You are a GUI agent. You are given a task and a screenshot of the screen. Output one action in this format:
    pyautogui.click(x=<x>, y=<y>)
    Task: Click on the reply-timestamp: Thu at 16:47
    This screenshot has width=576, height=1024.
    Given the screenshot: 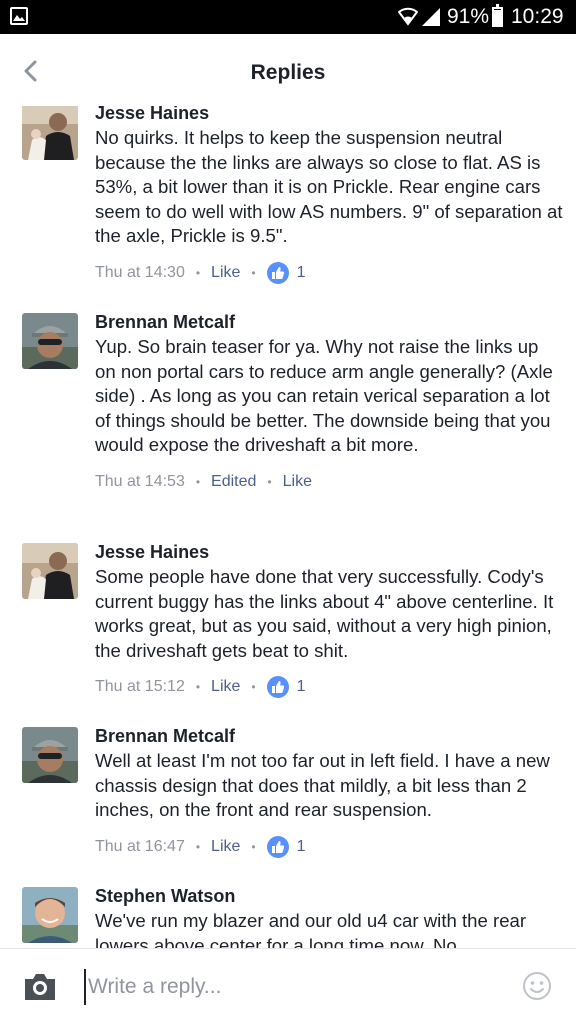 What is the action you would take?
    pyautogui.click(x=140, y=846)
    